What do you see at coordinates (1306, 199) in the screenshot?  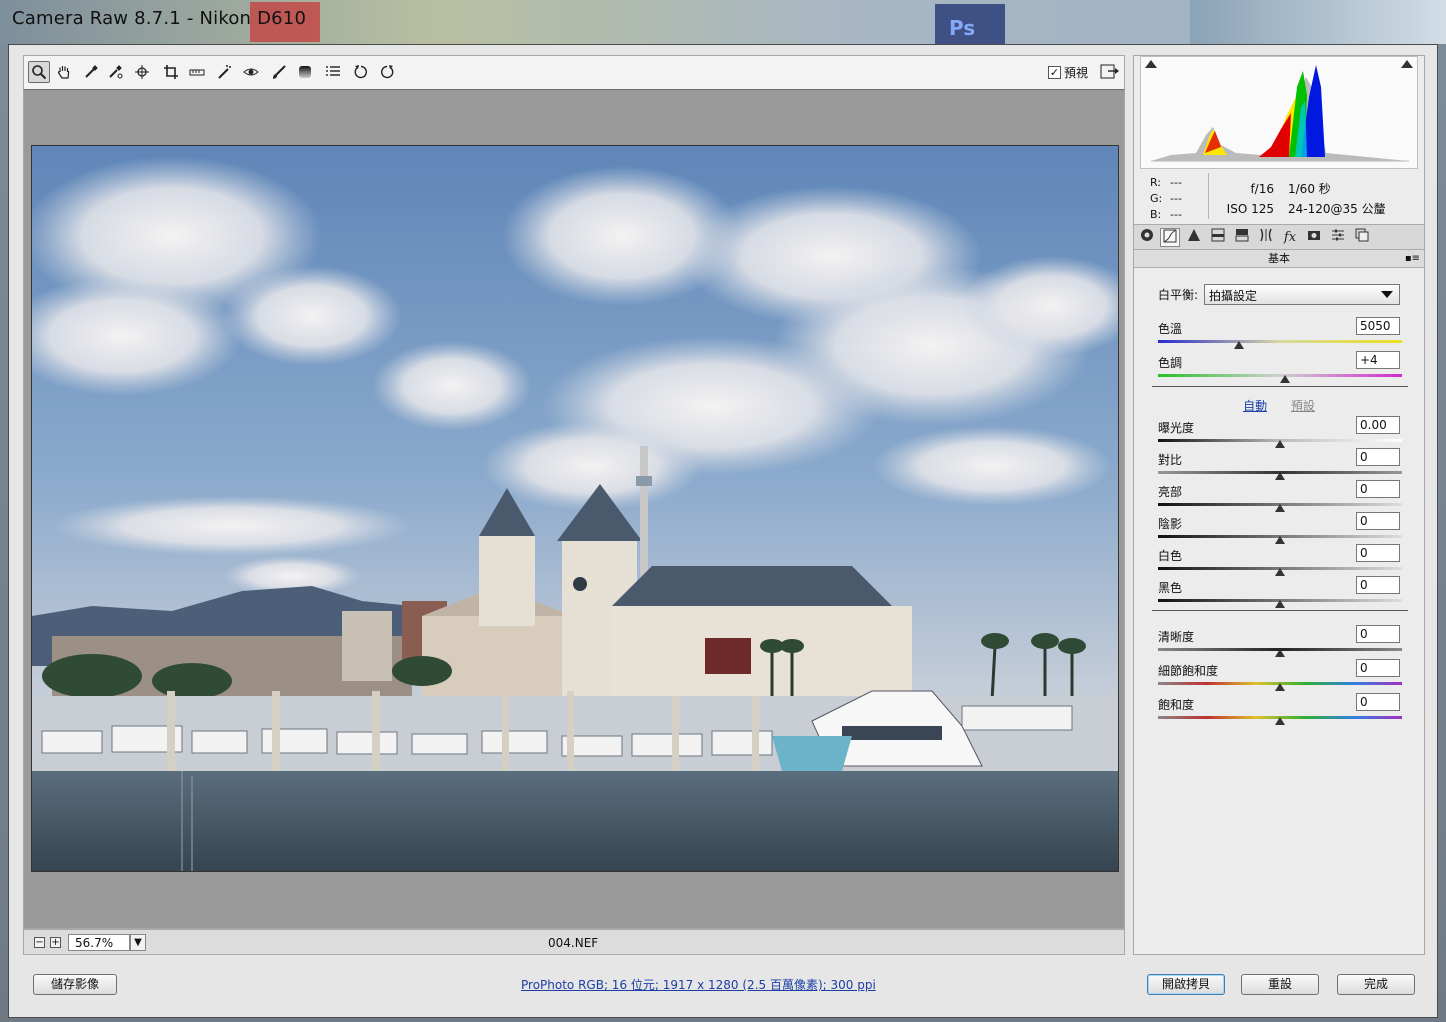 I see `exif-info: f/16 1/60 秒 ISO 125 24-120@35 公釐` at bounding box center [1306, 199].